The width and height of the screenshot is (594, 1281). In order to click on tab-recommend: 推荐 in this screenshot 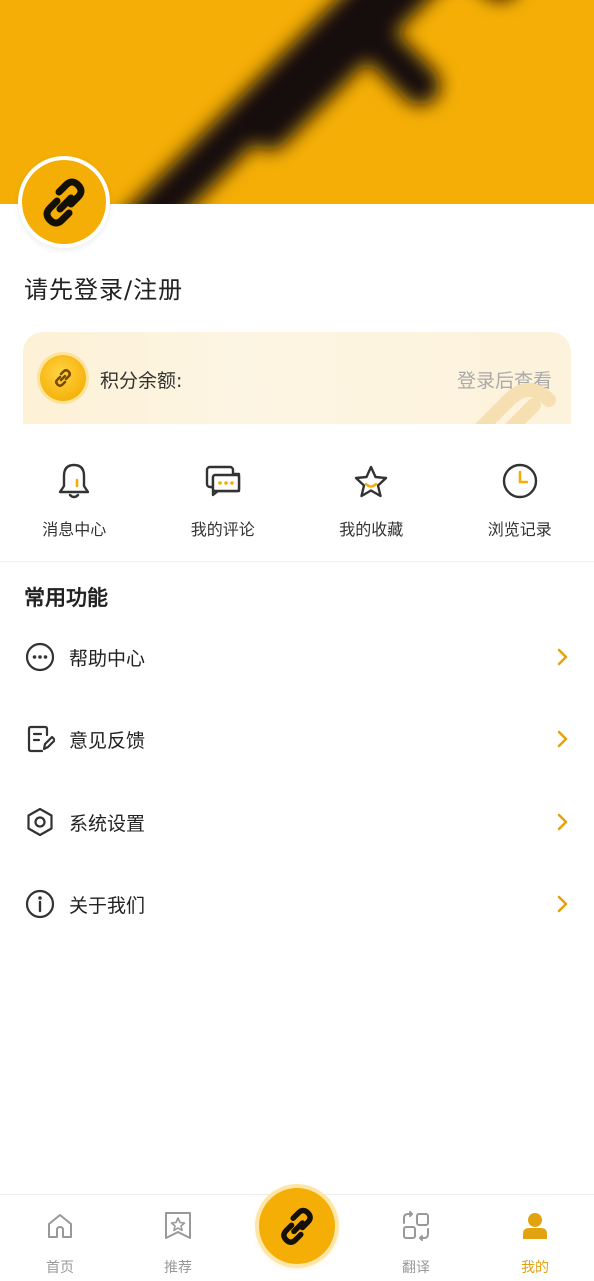, I will do `click(178, 1238)`.